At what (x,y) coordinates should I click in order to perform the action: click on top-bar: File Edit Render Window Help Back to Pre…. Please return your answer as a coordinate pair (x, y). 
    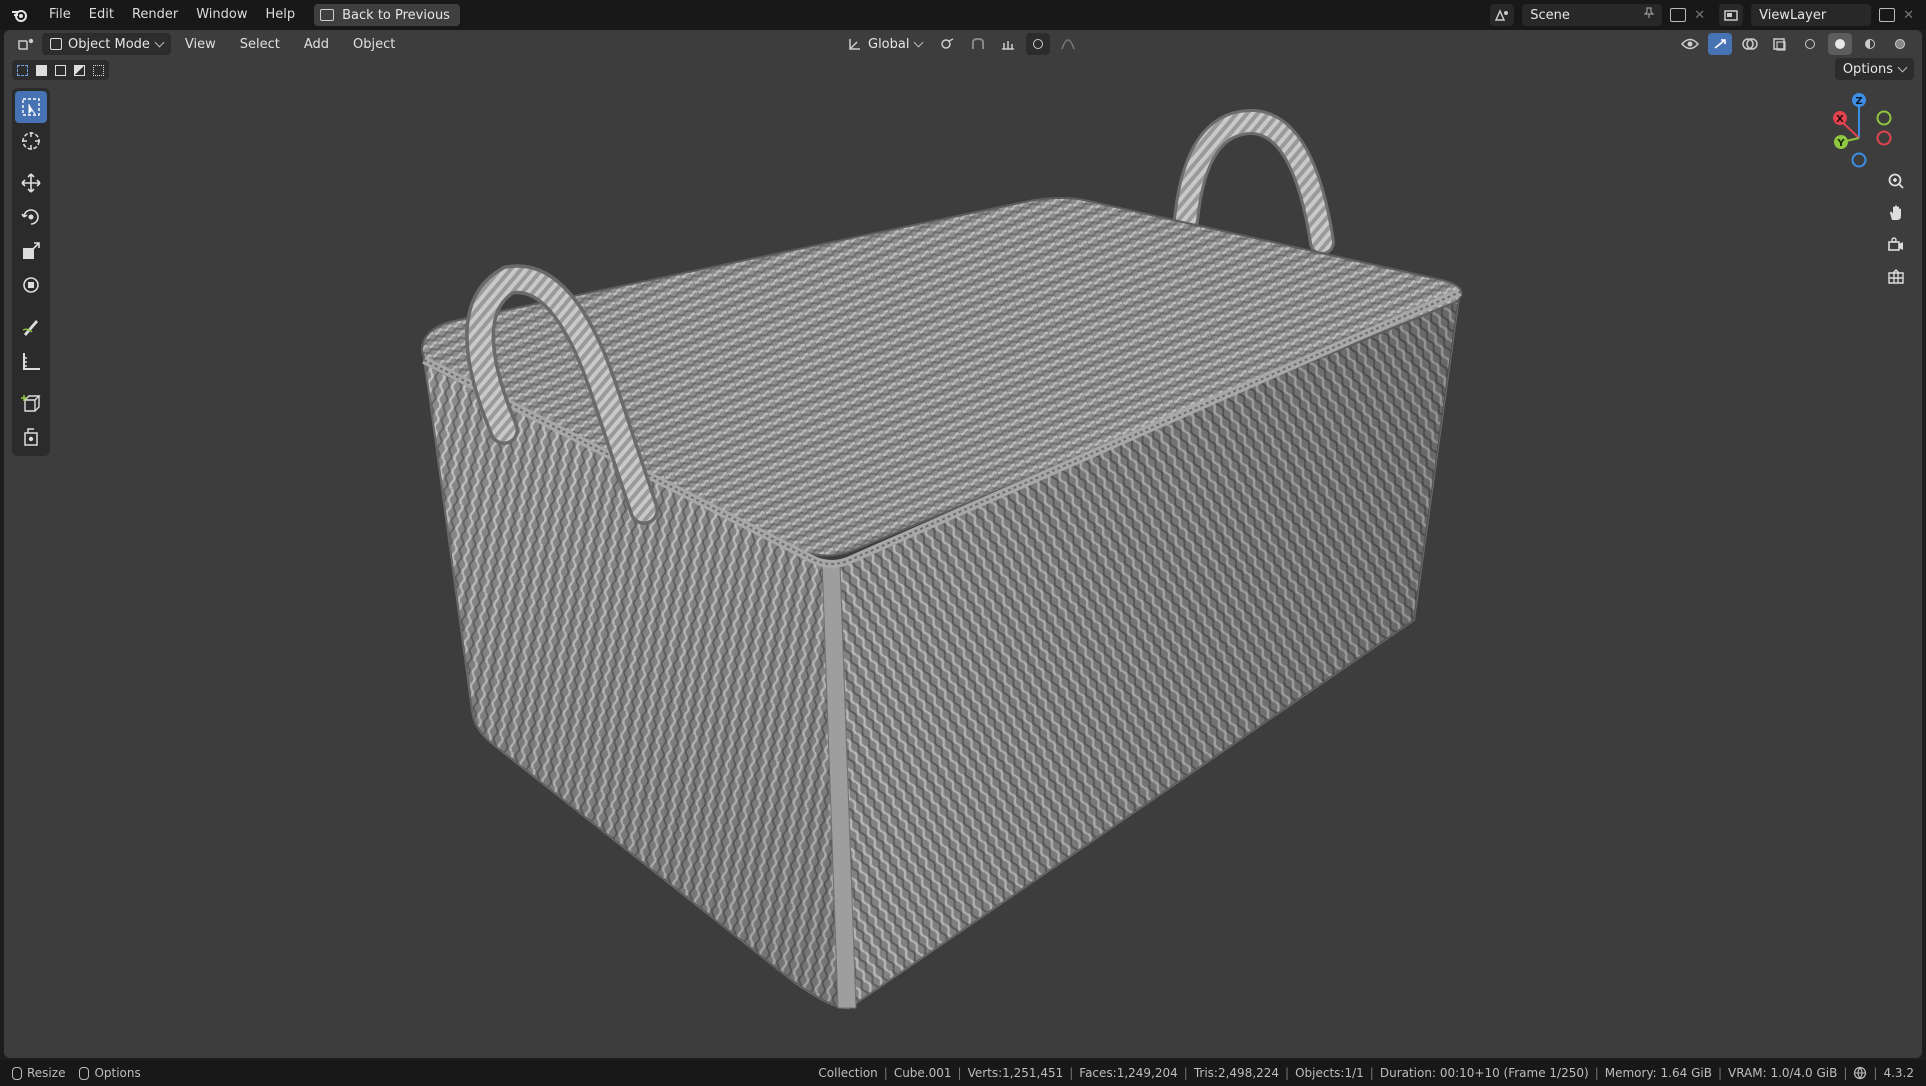
    Looking at the image, I should click on (963, 15).